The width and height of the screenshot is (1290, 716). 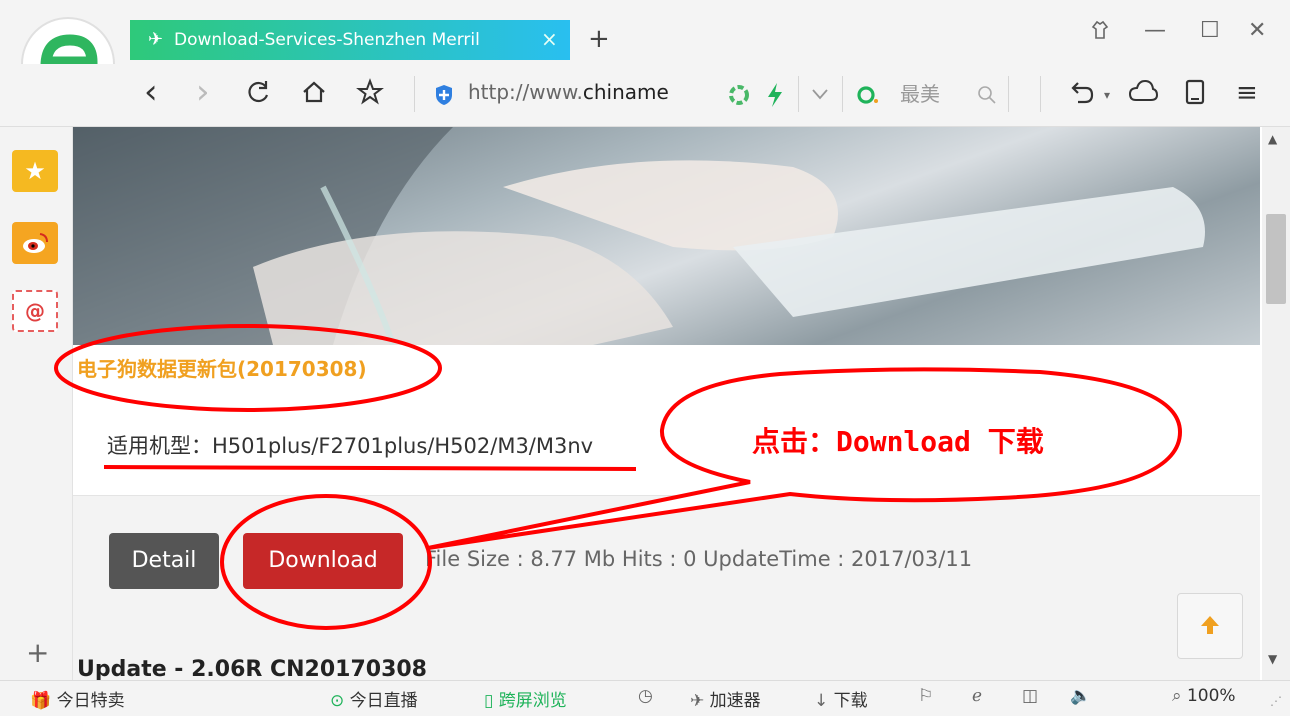 What do you see at coordinates (337, 701) in the screenshot?
I see `play-circle-icon: ⊙` at bounding box center [337, 701].